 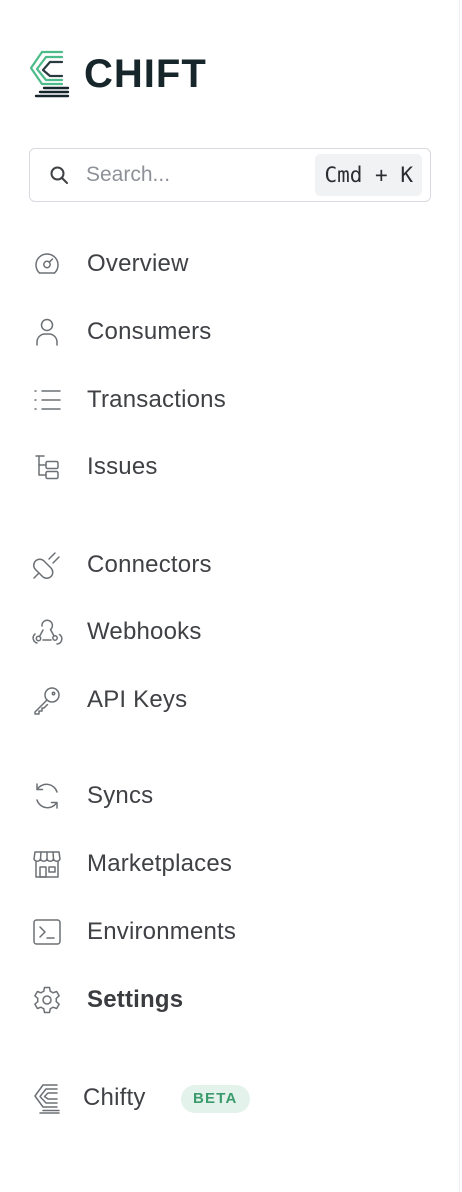 What do you see at coordinates (138, 263) in the screenshot?
I see `nav-label-overview: Overview` at bounding box center [138, 263].